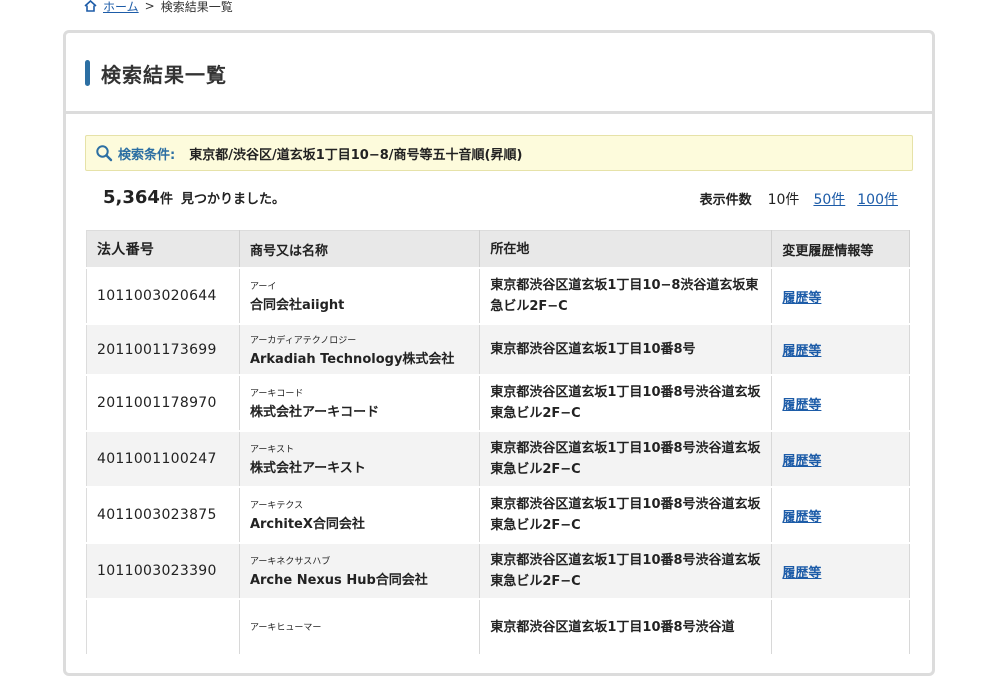 The width and height of the screenshot is (1000, 676). Describe the element at coordinates (338, 580) in the screenshot. I see `cell-name: Arche Nexus Hub合同会社` at that location.